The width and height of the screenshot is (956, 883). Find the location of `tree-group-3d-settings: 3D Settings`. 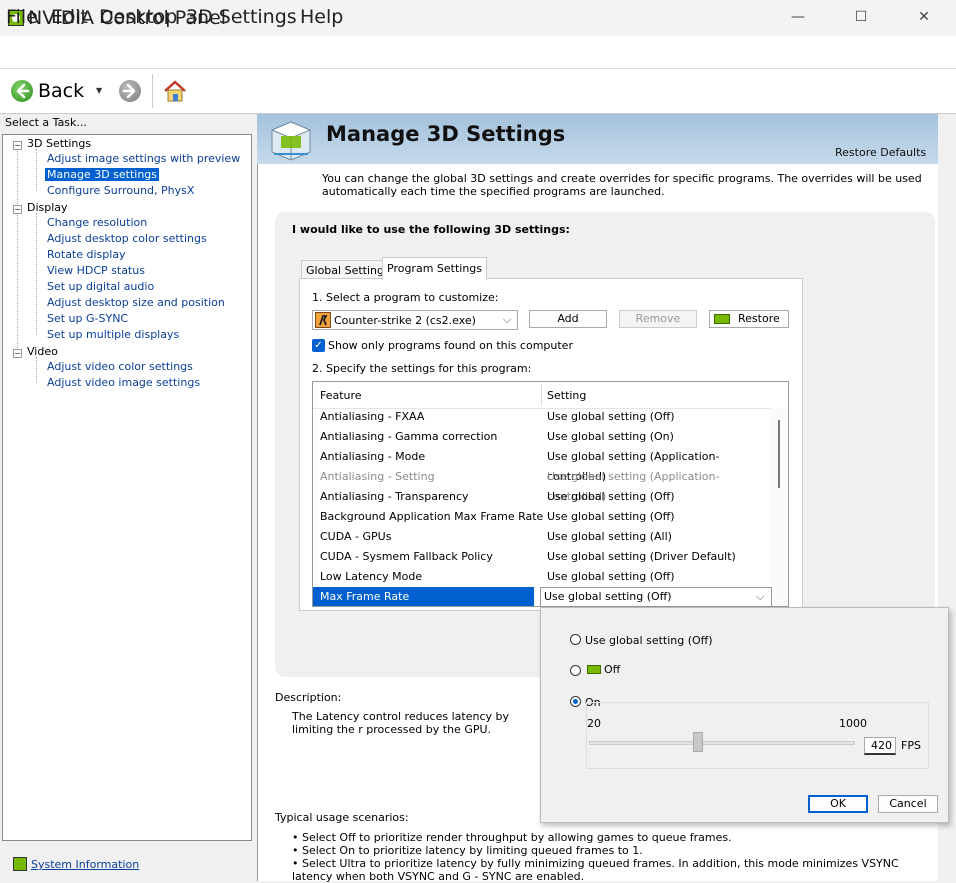

tree-group-3d-settings: 3D Settings is located at coordinates (59, 143).